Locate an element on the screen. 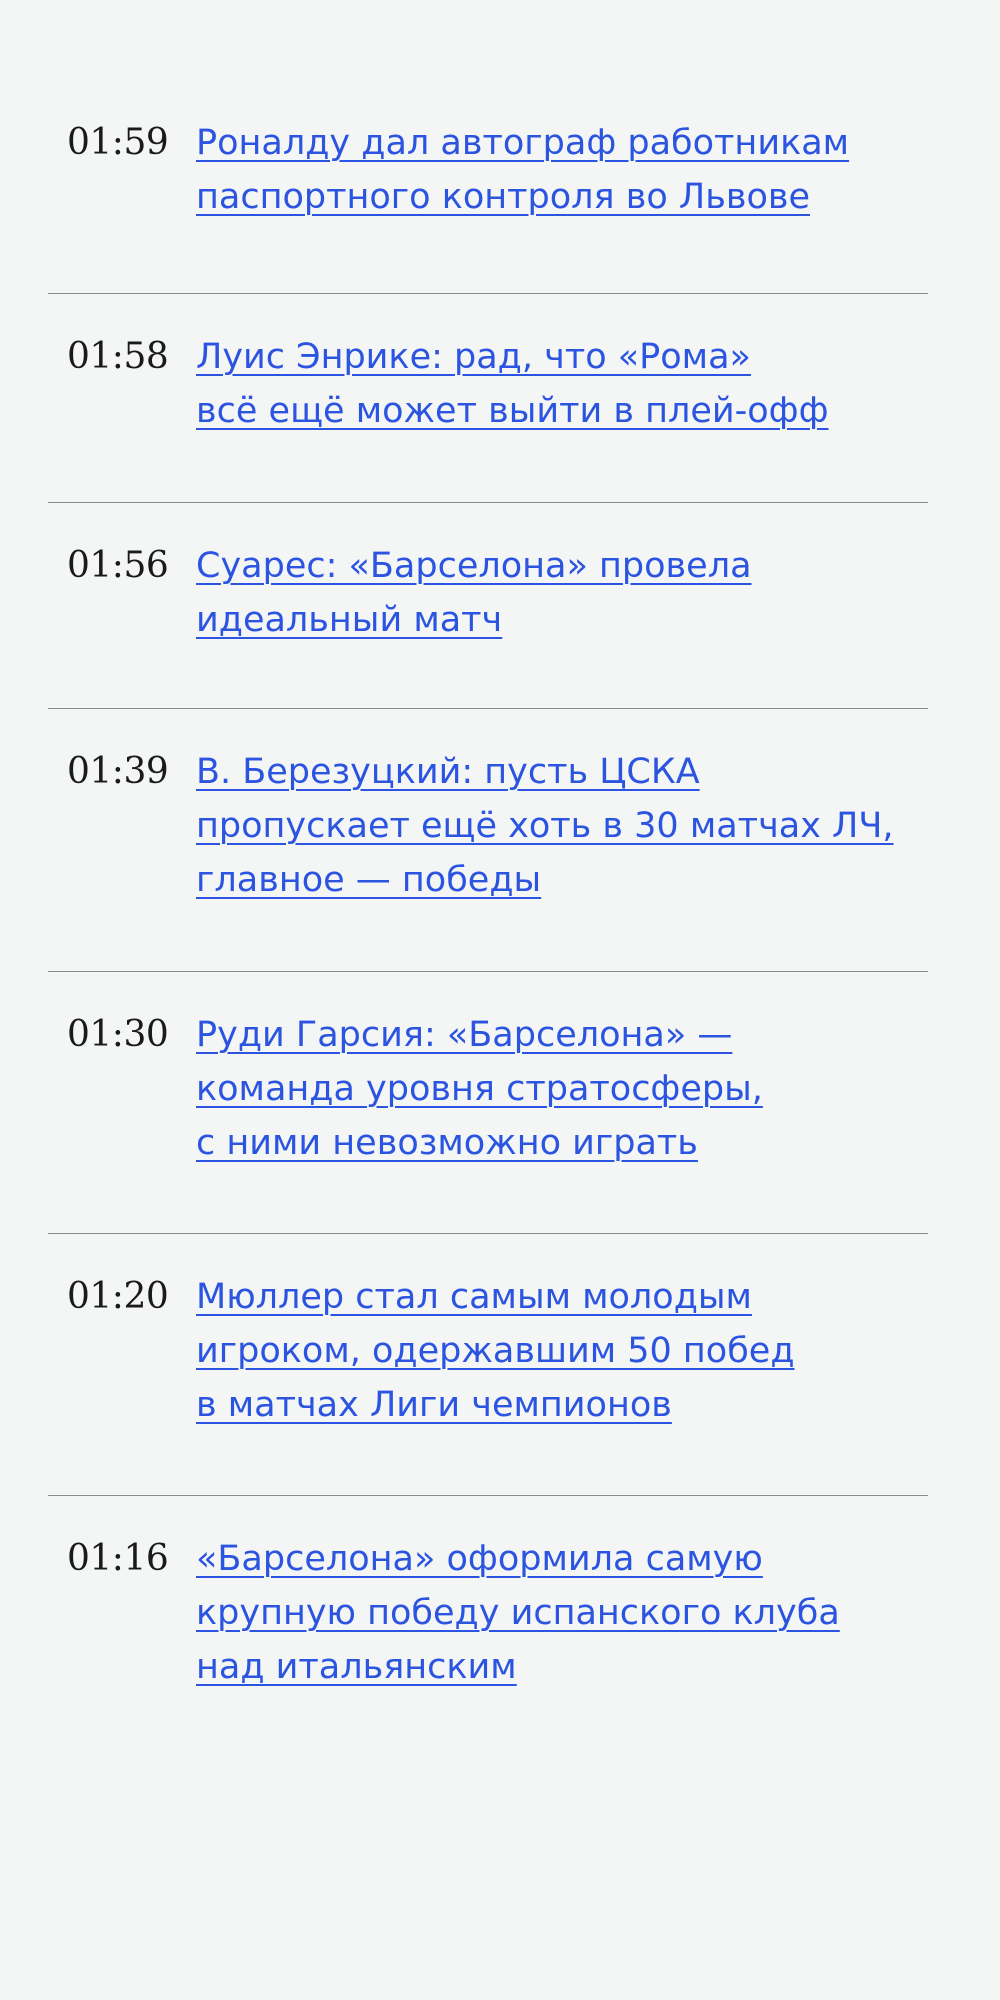 The width and height of the screenshot is (1000, 2000). news-time: 01:16 is located at coordinates (118, 1558).